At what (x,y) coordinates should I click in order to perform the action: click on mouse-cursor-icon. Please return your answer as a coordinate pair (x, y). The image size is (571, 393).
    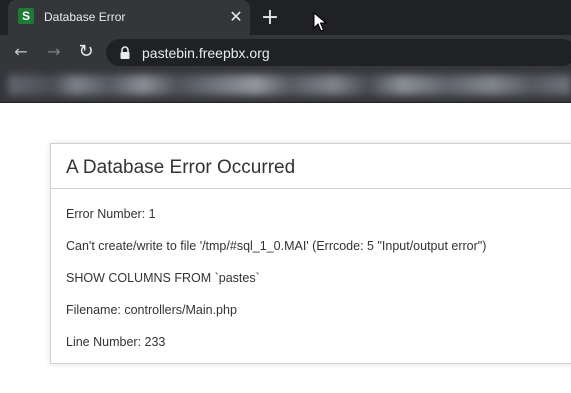
    Looking at the image, I should click on (320, 22).